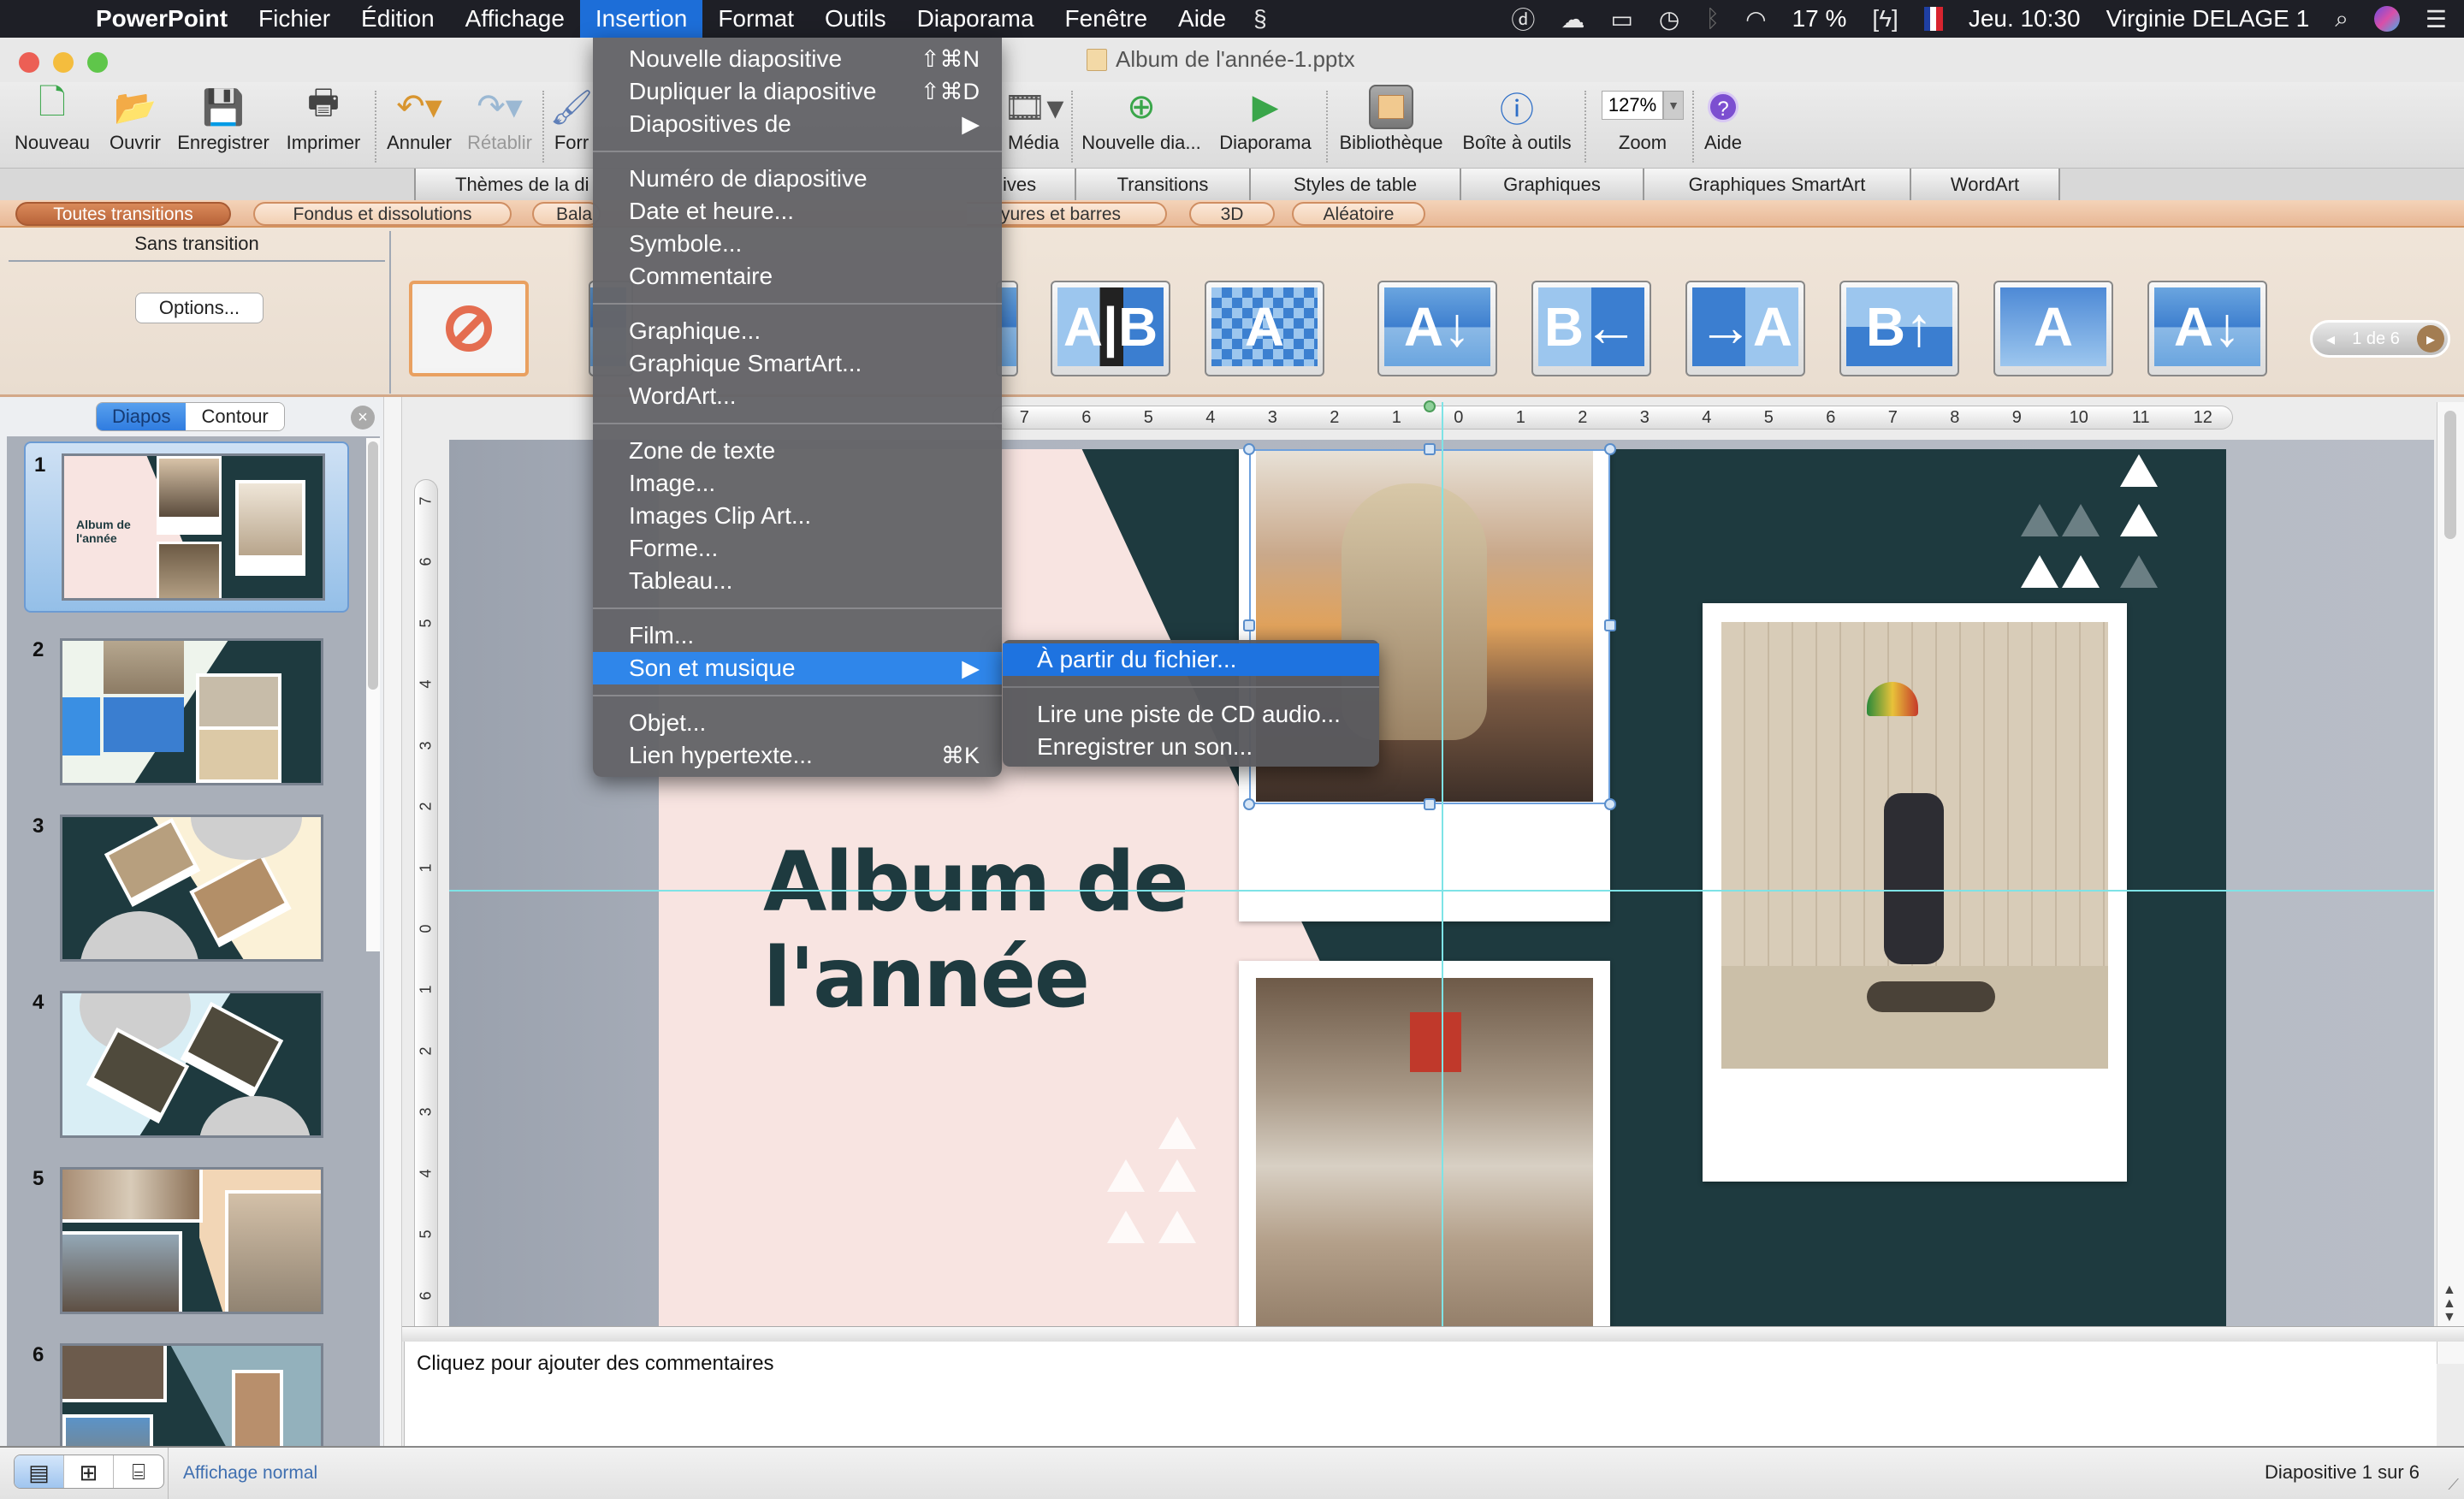 Image resolution: width=2464 pixels, height=1499 pixels. Describe the element at coordinates (97, 62) in the screenshot. I see `zoom-window-button` at that location.